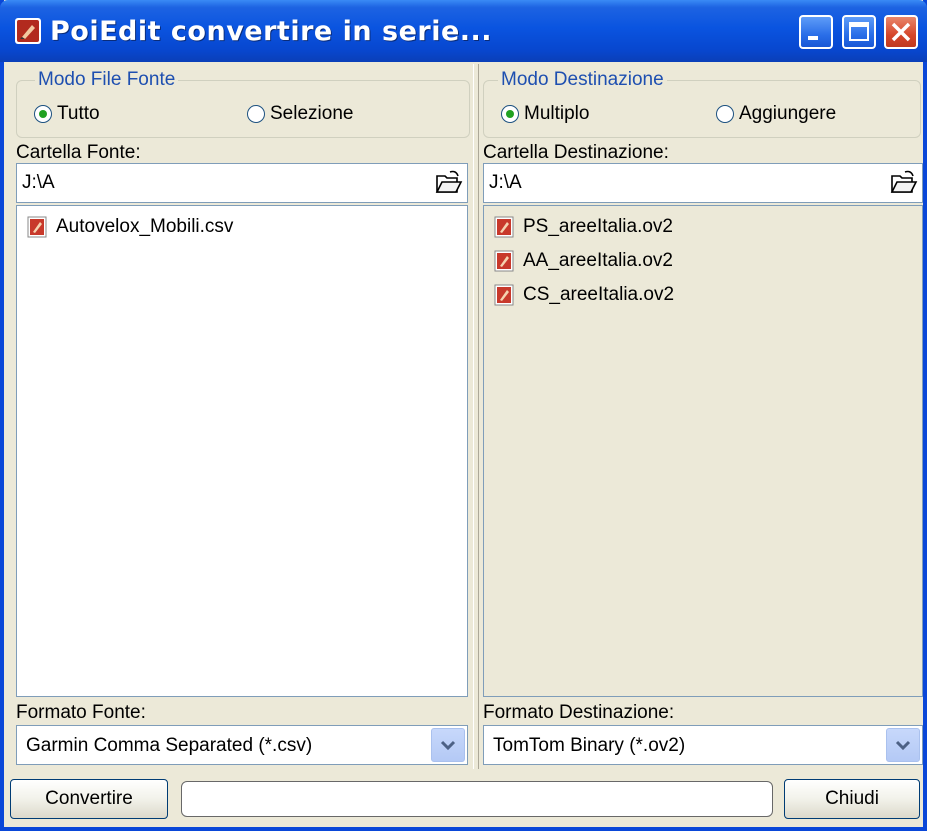 The image size is (927, 831). What do you see at coordinates (81, 712) in the screenshot?
I see `source-format-label: Formato Fonte:` at bounding box center [81, 712].